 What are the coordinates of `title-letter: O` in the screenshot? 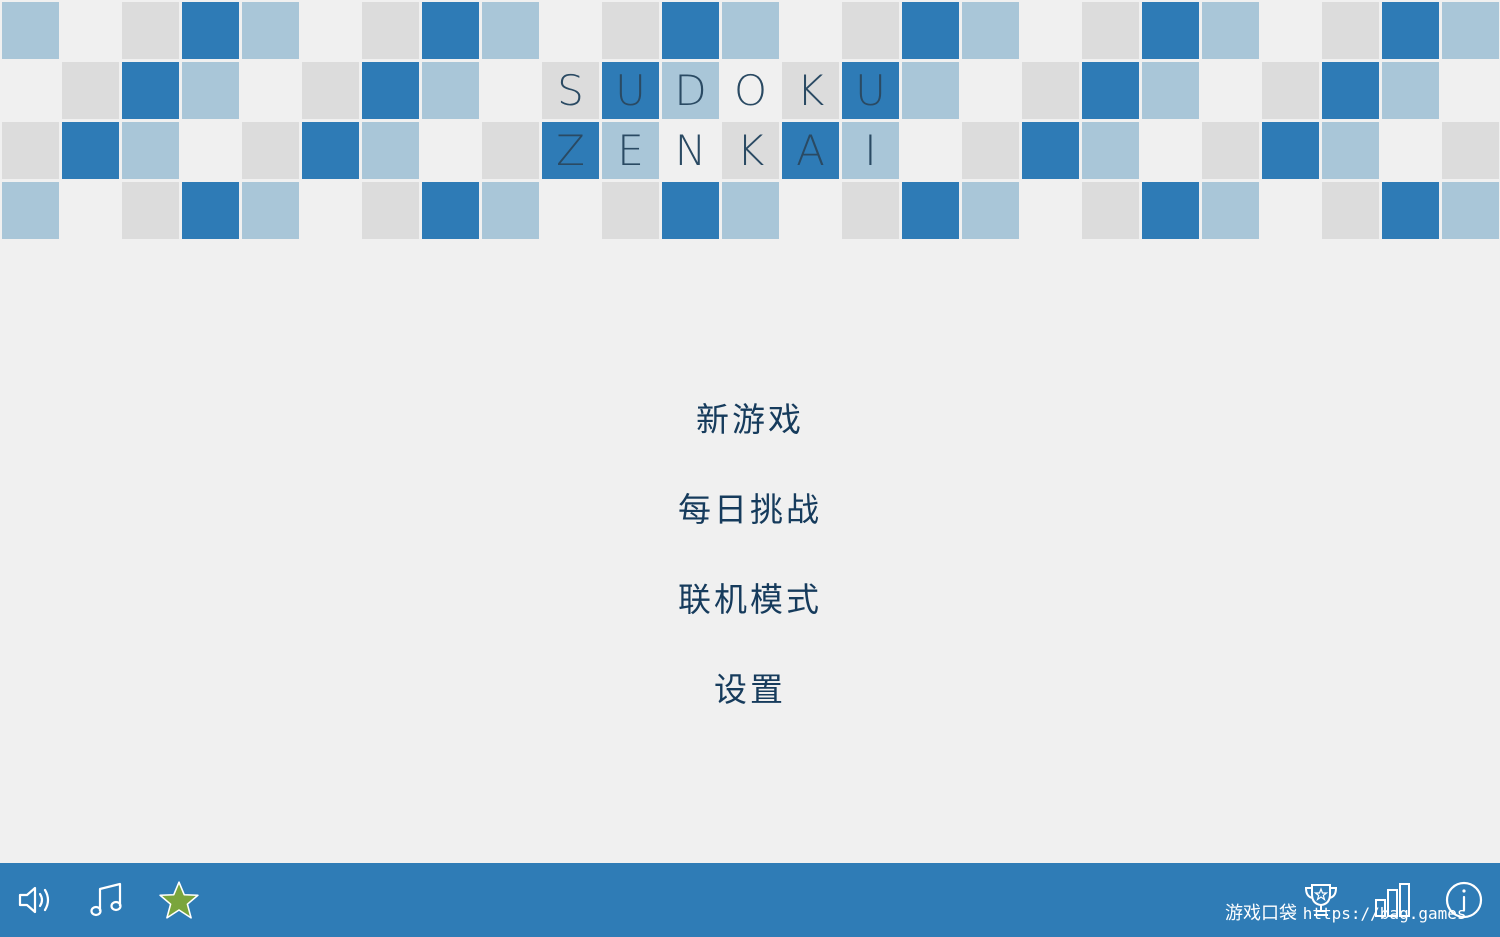 It's located at (750, 90).